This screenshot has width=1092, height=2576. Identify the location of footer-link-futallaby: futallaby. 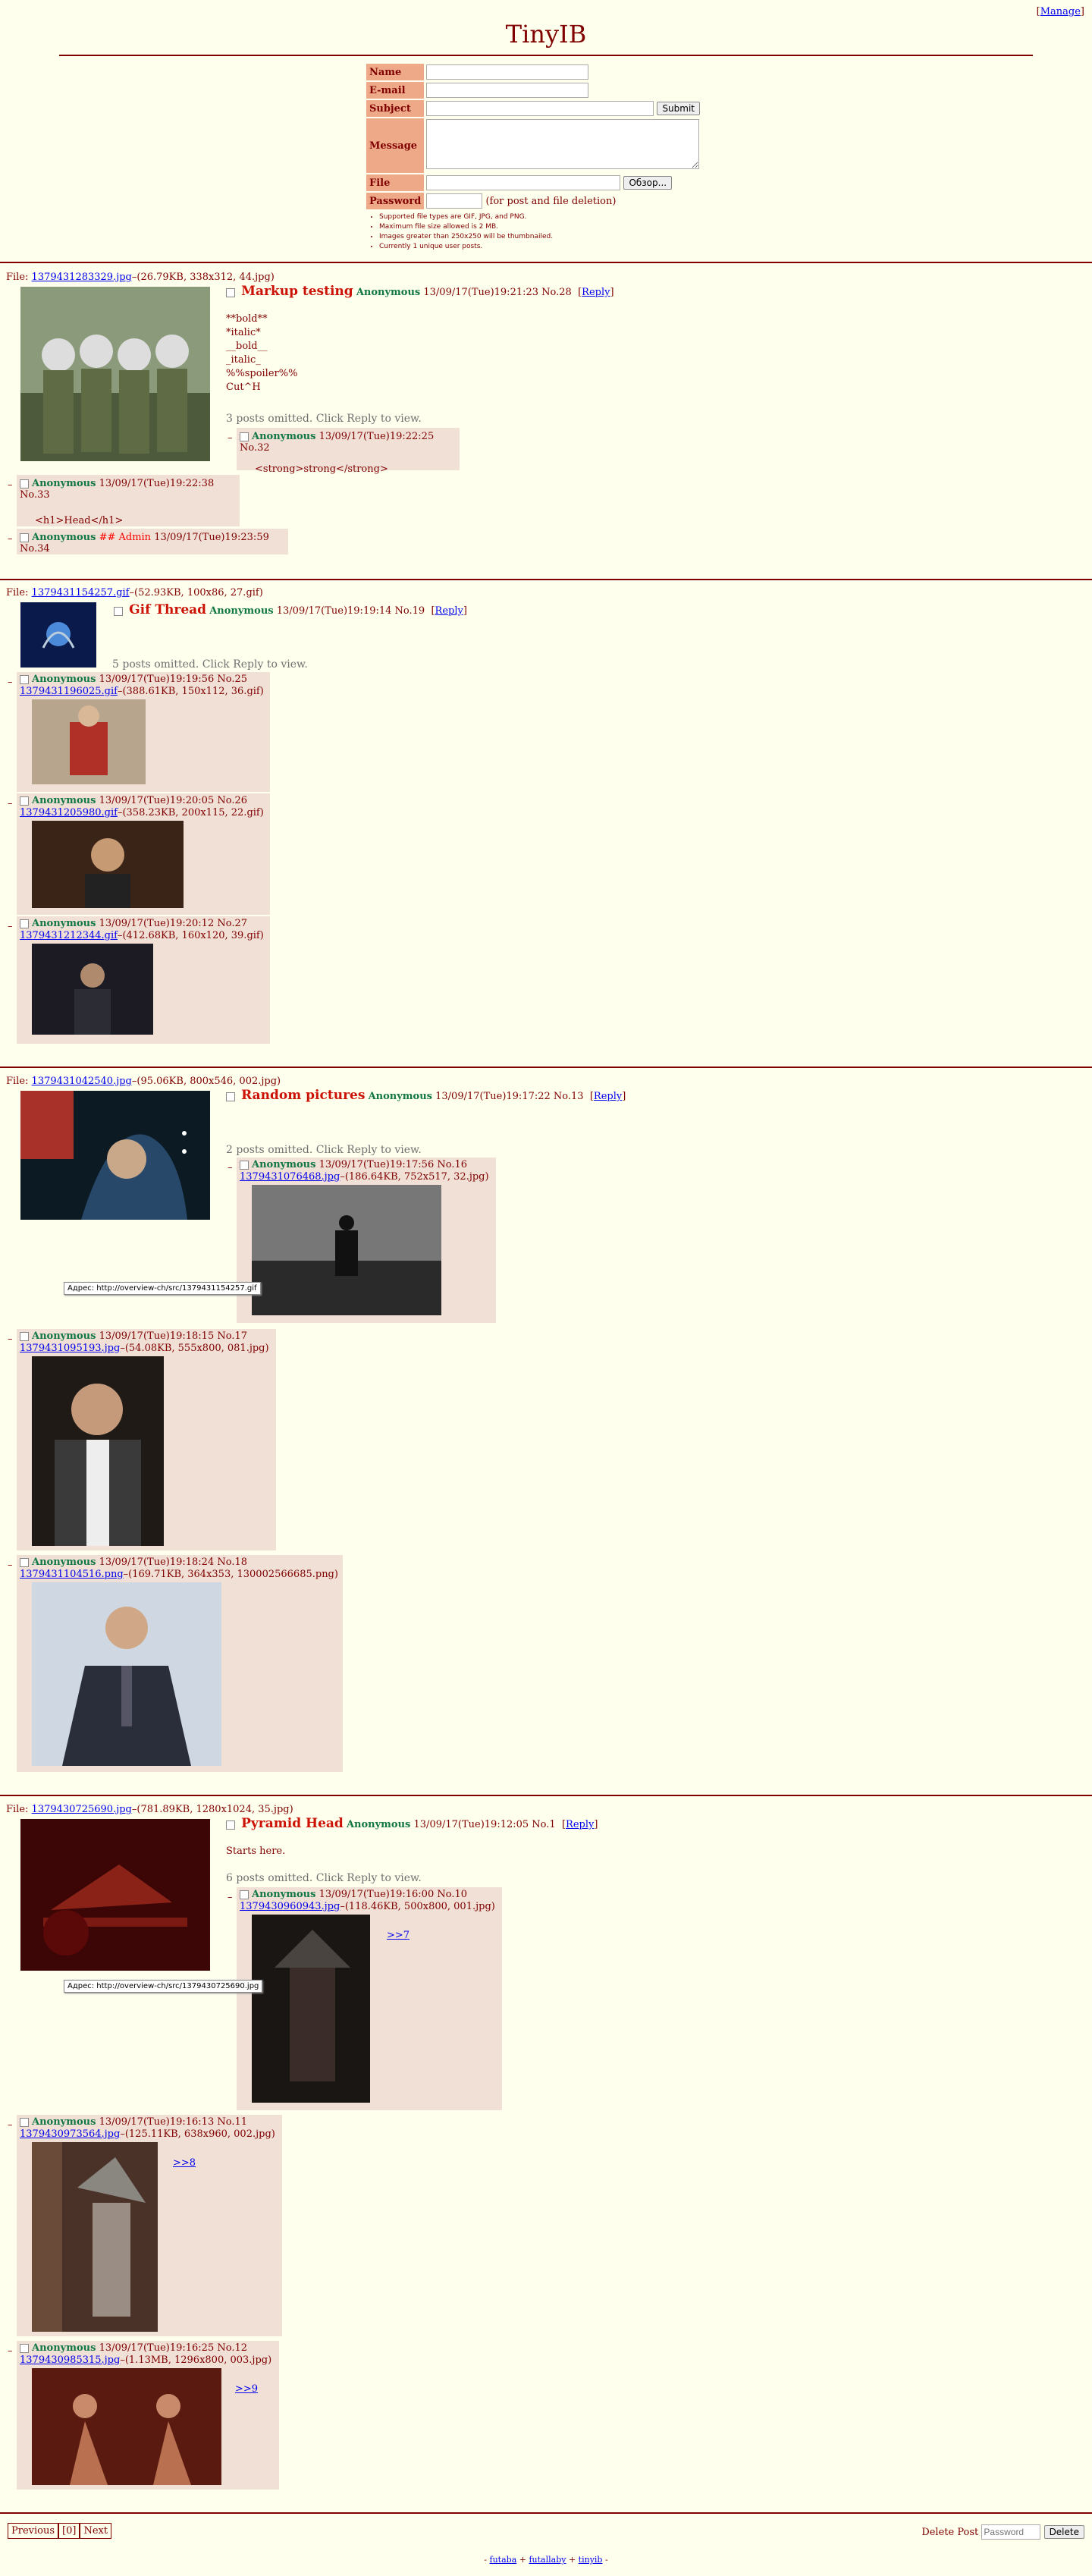
(547, 2560).